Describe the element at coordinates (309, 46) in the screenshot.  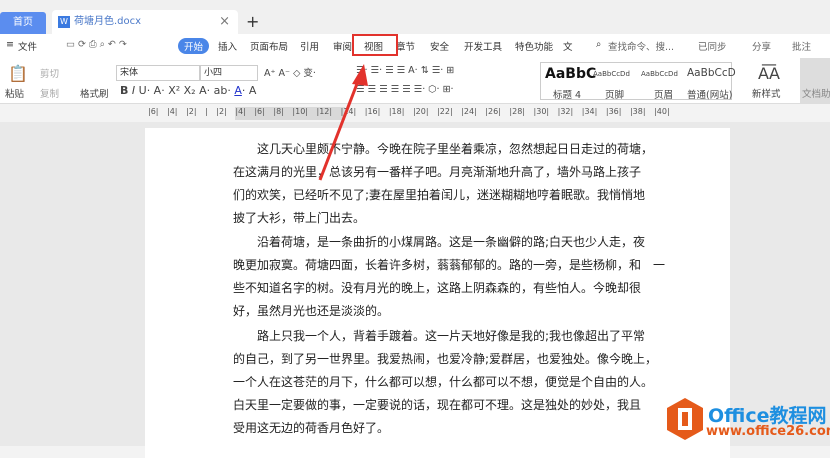
I see `menu-item-references: 引用` at that location.